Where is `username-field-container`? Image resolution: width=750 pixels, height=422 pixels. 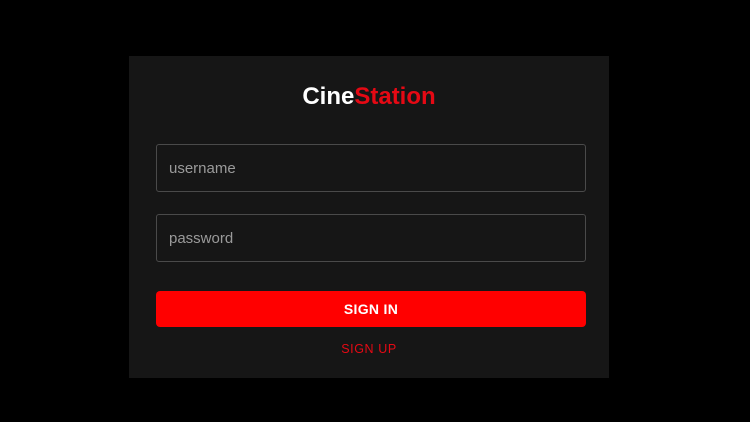 username-field-container is located at coordinates (371, 168).